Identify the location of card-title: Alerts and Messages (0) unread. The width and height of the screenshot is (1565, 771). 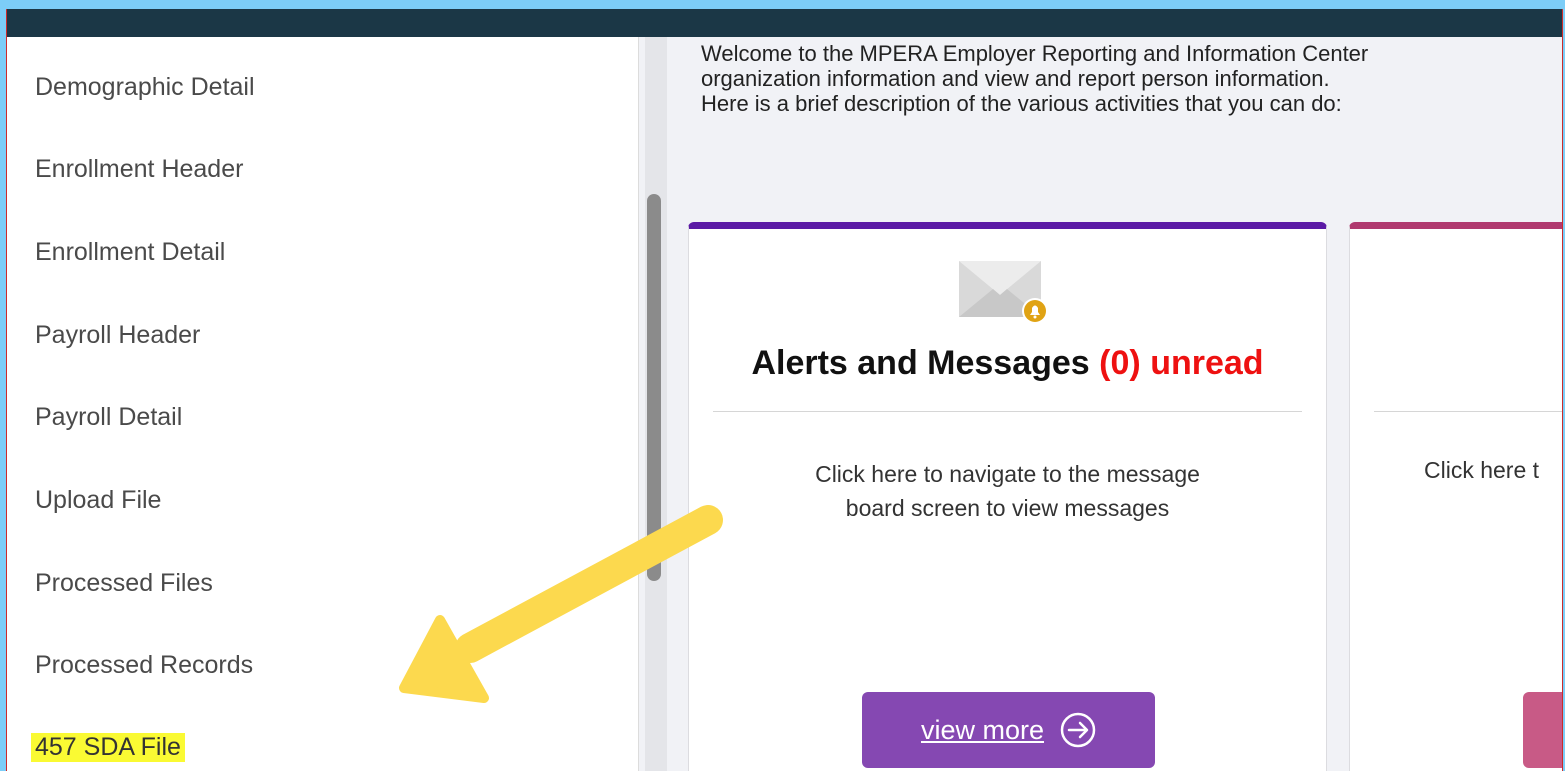
(1007, 363).